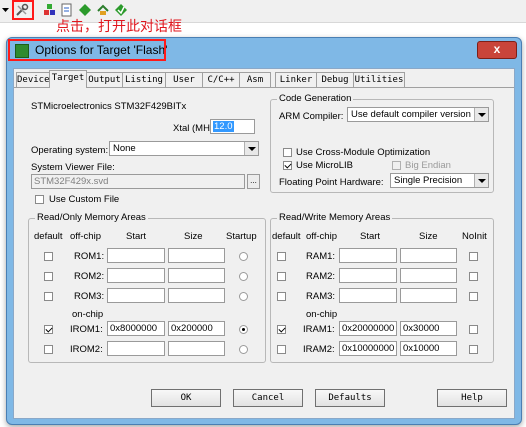  I want to click on compiler-selected-value: Use default compiler version 5, so click(415, 114).